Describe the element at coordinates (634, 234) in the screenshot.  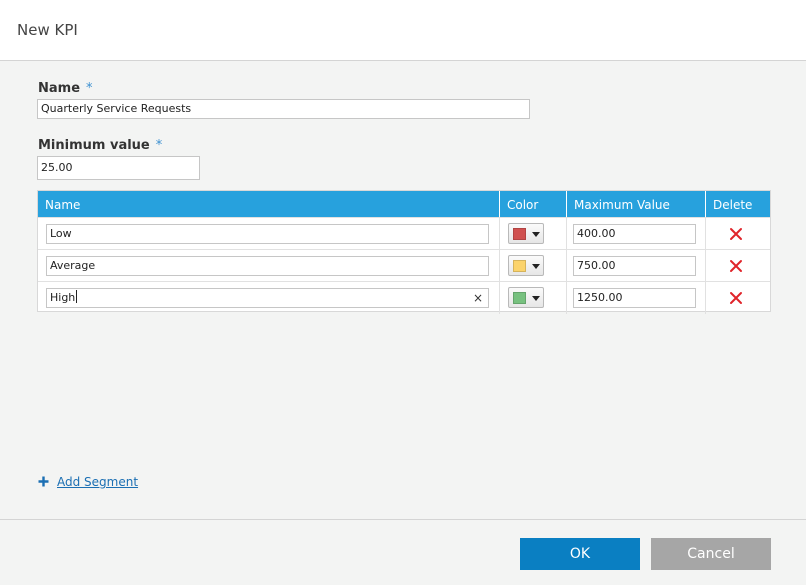
I see `segment-max-value-input: 400.00` at that location.